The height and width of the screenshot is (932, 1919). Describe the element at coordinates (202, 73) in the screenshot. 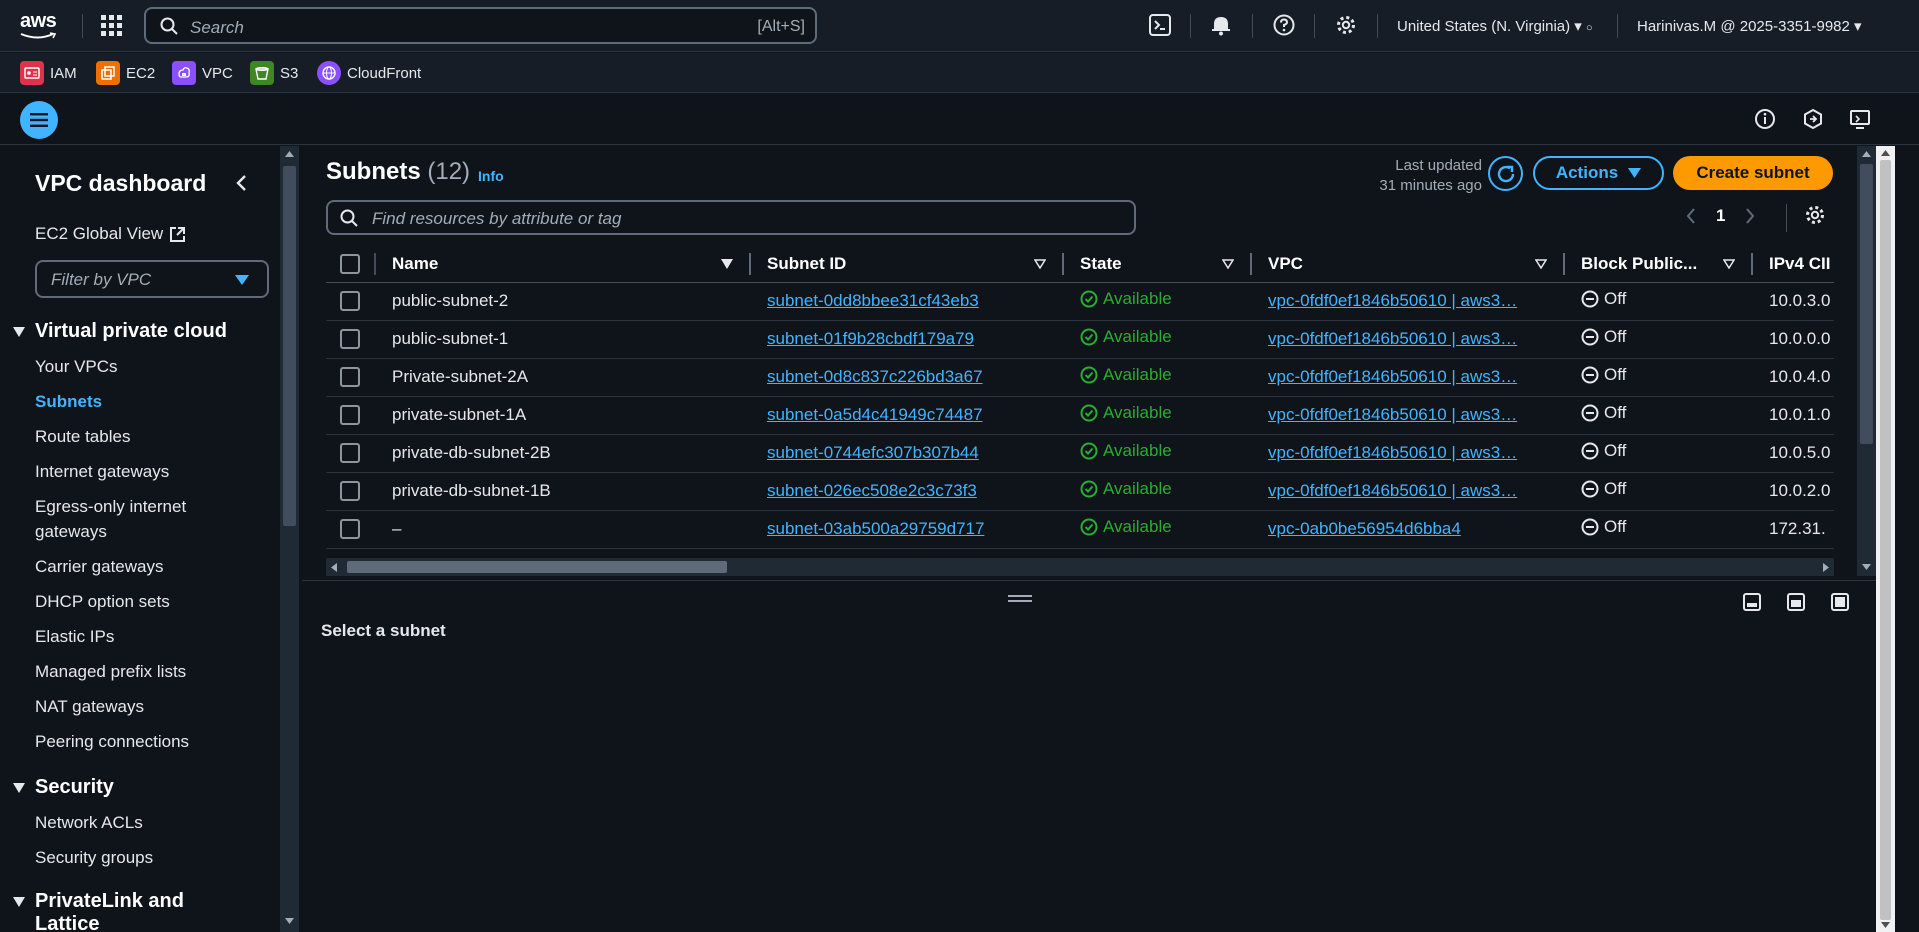

I see `favorite-vpc: VPC` at that location.